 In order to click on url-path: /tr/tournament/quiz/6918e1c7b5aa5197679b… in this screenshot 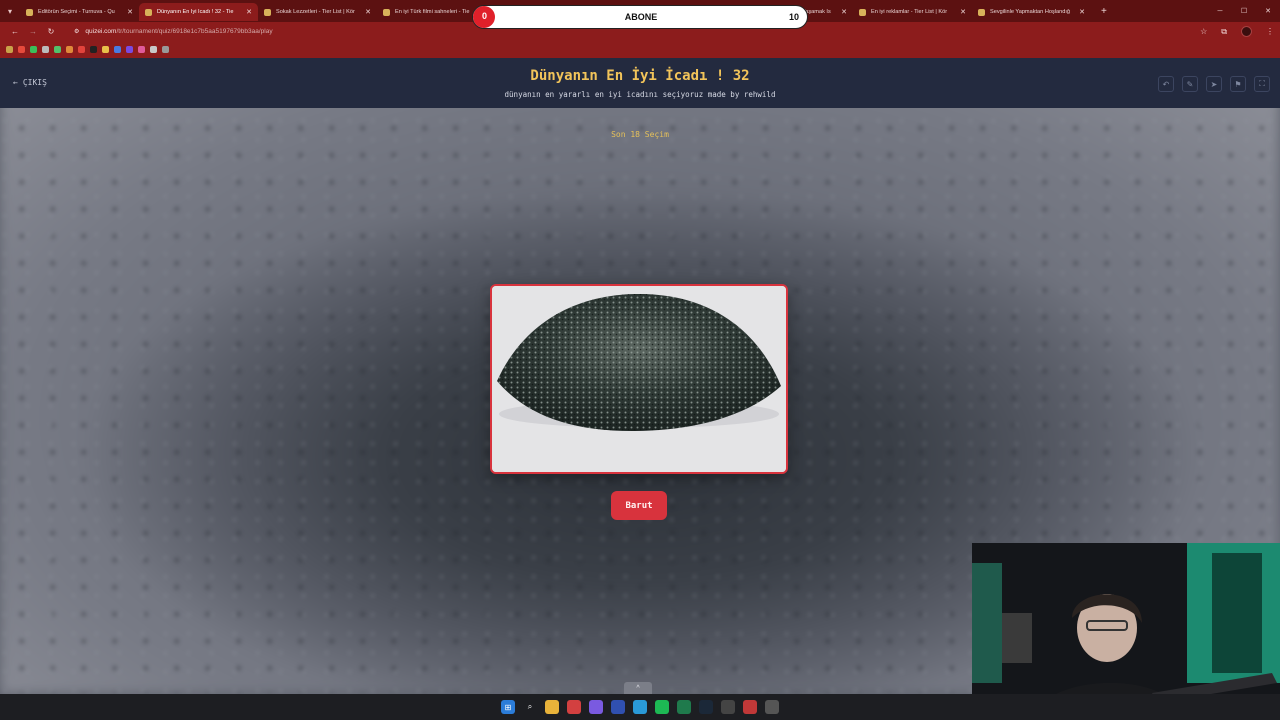, I will do `click(194, 31)`.